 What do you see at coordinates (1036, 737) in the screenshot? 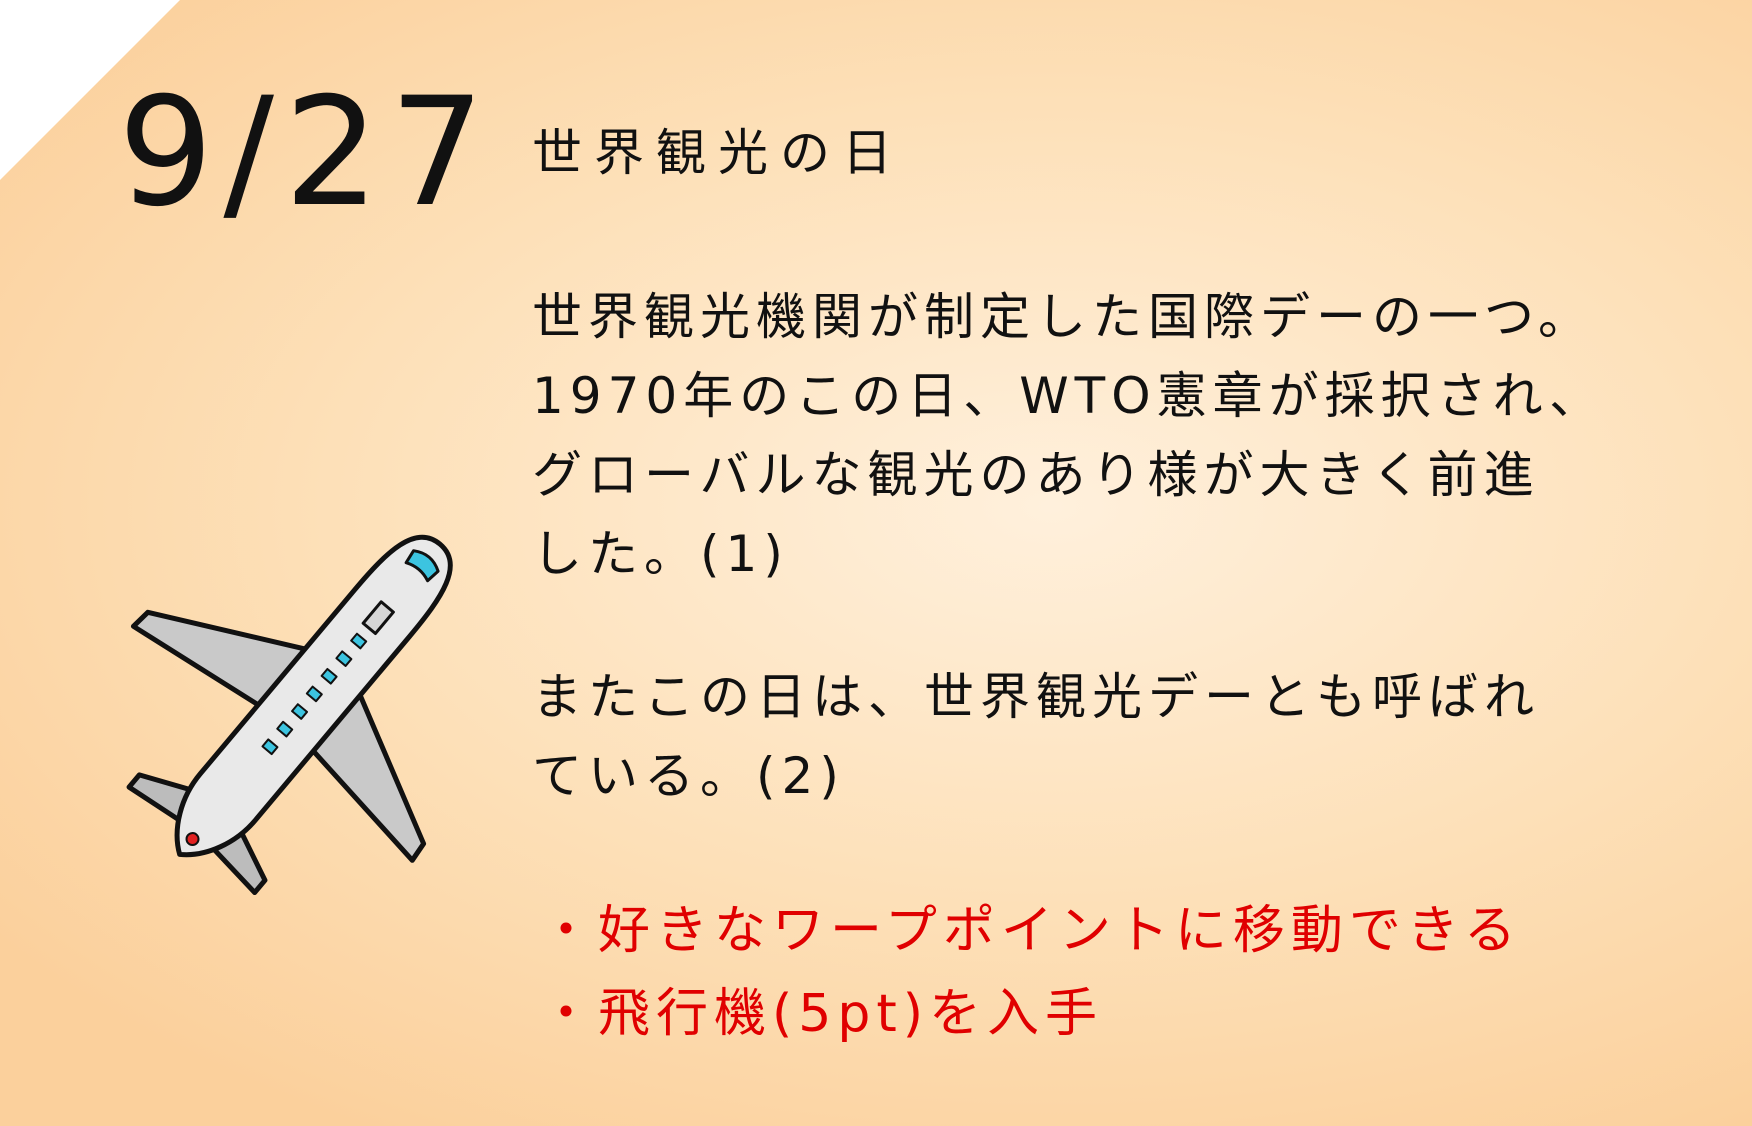
I see `note-text: またこの日は、世界観光デーとも呼ばれ ている。(2)` at bounding box center [1036, 737].